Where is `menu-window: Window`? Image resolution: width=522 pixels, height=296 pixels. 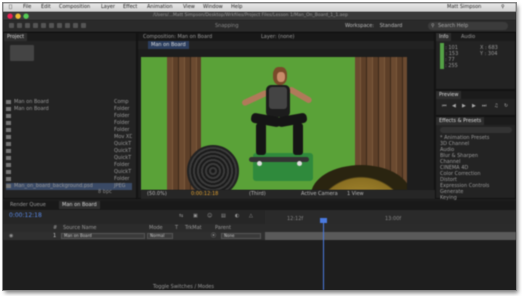
menu-window: Window is located at coordinates (213, 7).